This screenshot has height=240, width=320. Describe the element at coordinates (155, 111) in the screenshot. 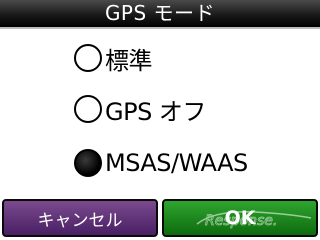

I see `option-label-gps-off: GPS オフ` at that location.